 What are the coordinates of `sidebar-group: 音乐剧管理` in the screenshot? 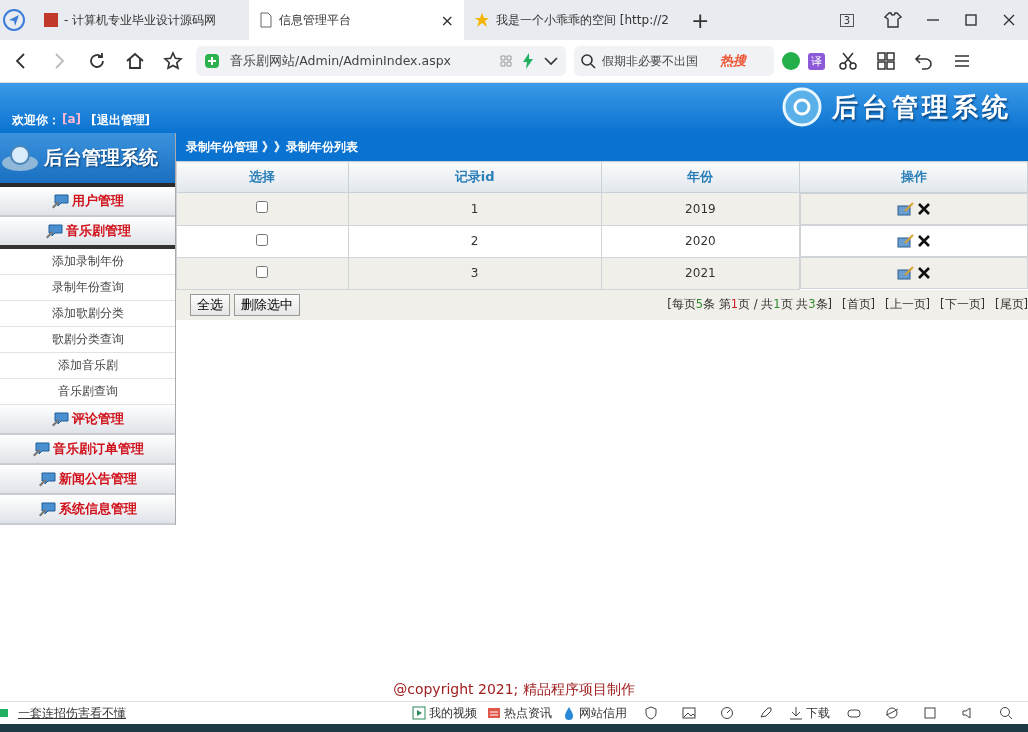 It's located at (87, 233).